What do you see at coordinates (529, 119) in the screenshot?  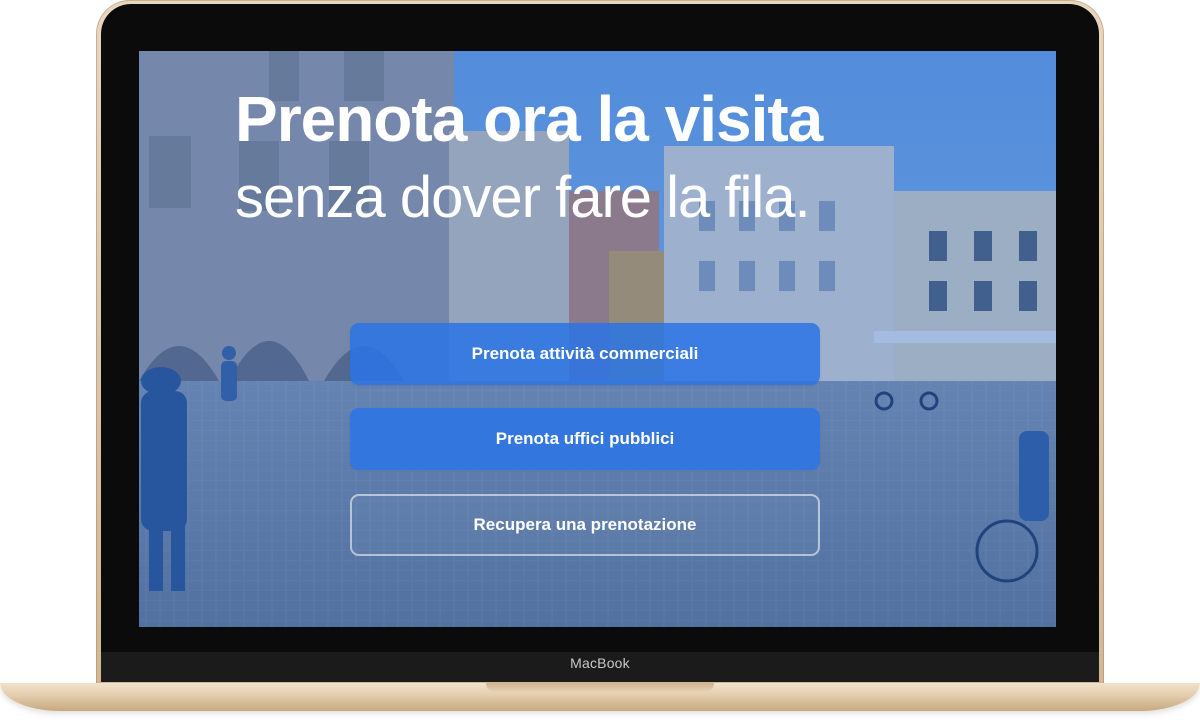 I see `hero-title: Prenota ora la visita` at bounding box center [529, 119].